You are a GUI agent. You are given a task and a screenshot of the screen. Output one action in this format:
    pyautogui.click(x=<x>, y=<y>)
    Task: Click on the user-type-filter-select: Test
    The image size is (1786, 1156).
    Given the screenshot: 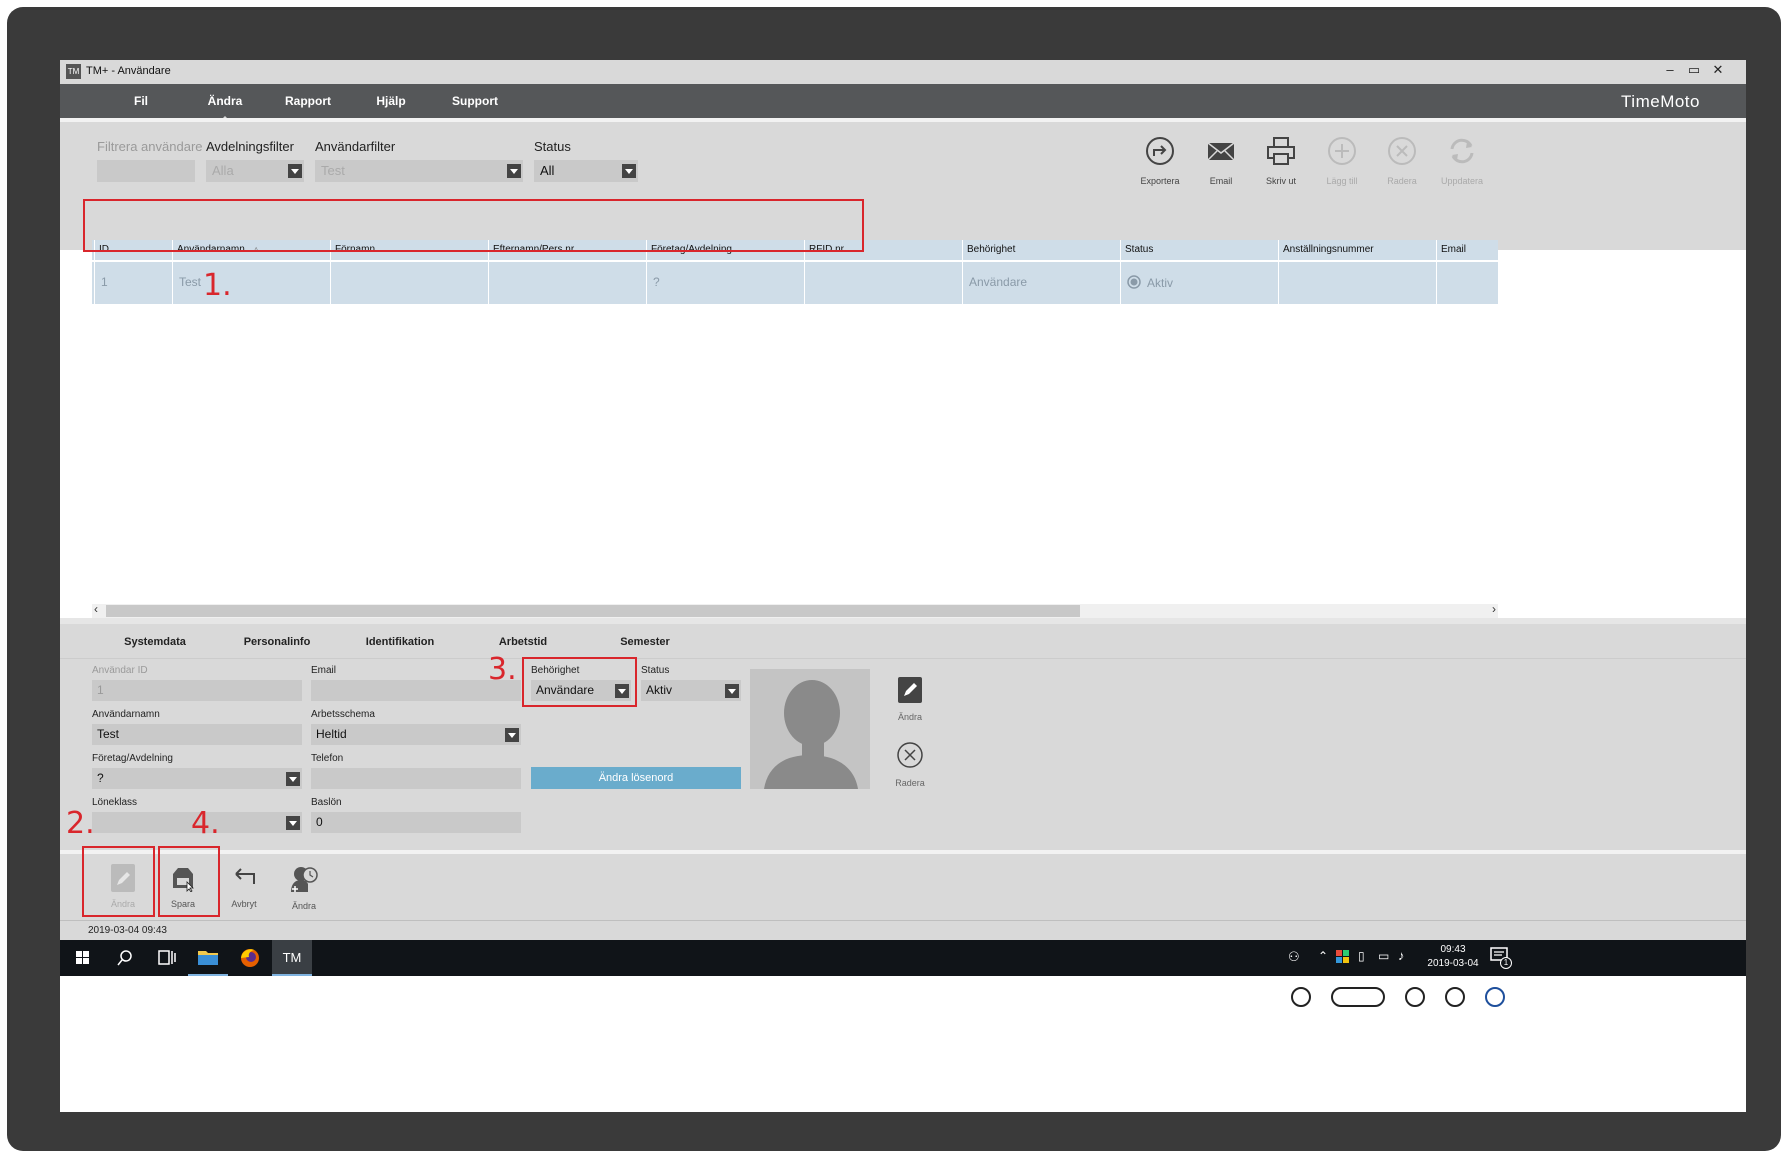 What is the action you would take?
    pyautogui.click(x=419, y=171)
    